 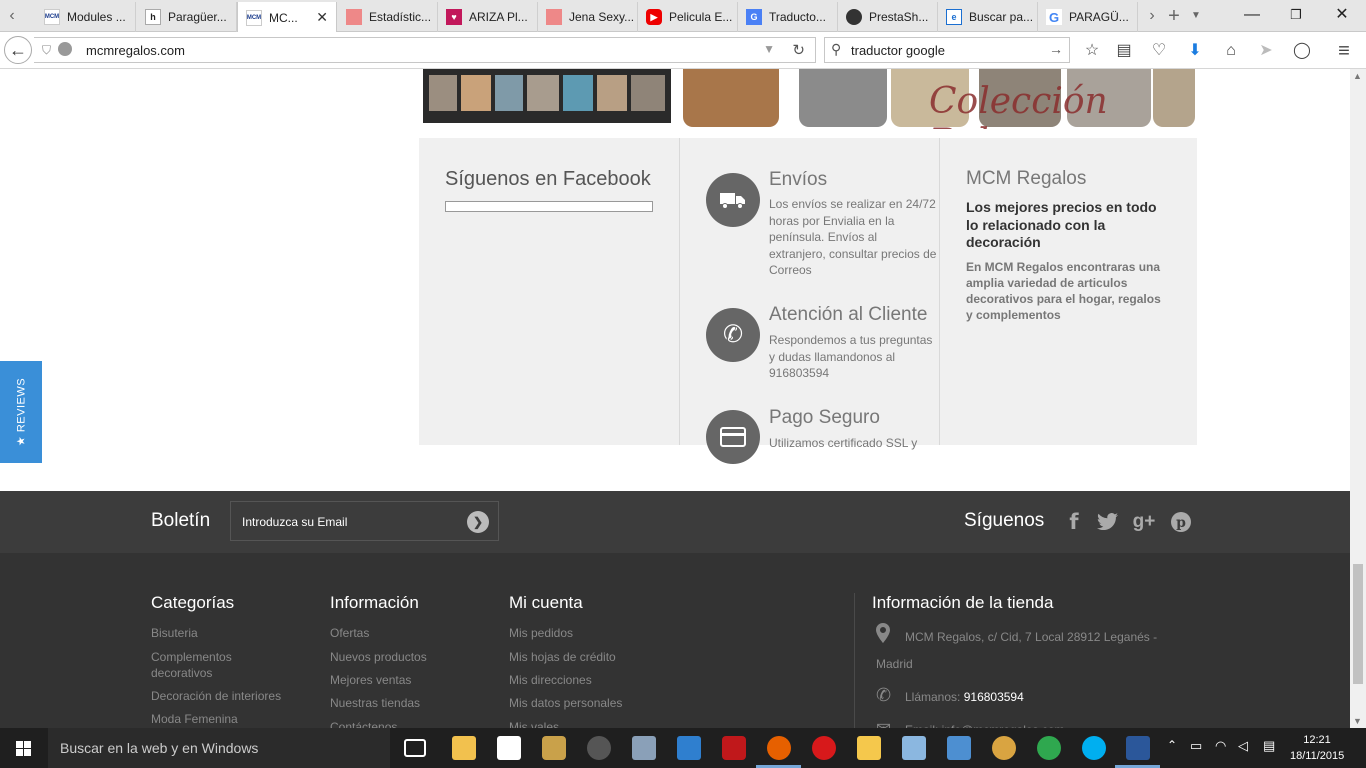 I want to click on footer-link: Nuestras tiendas, so click(x=375, y=703).